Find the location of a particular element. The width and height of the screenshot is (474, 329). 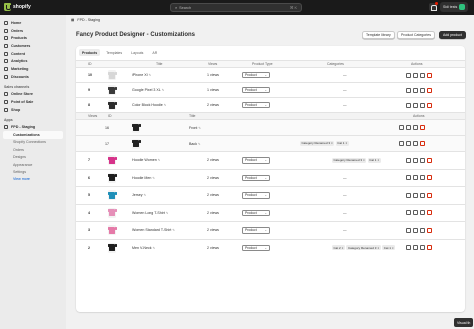

product-title: Google Pixel 3 XL is located at coordinates (146, 90).